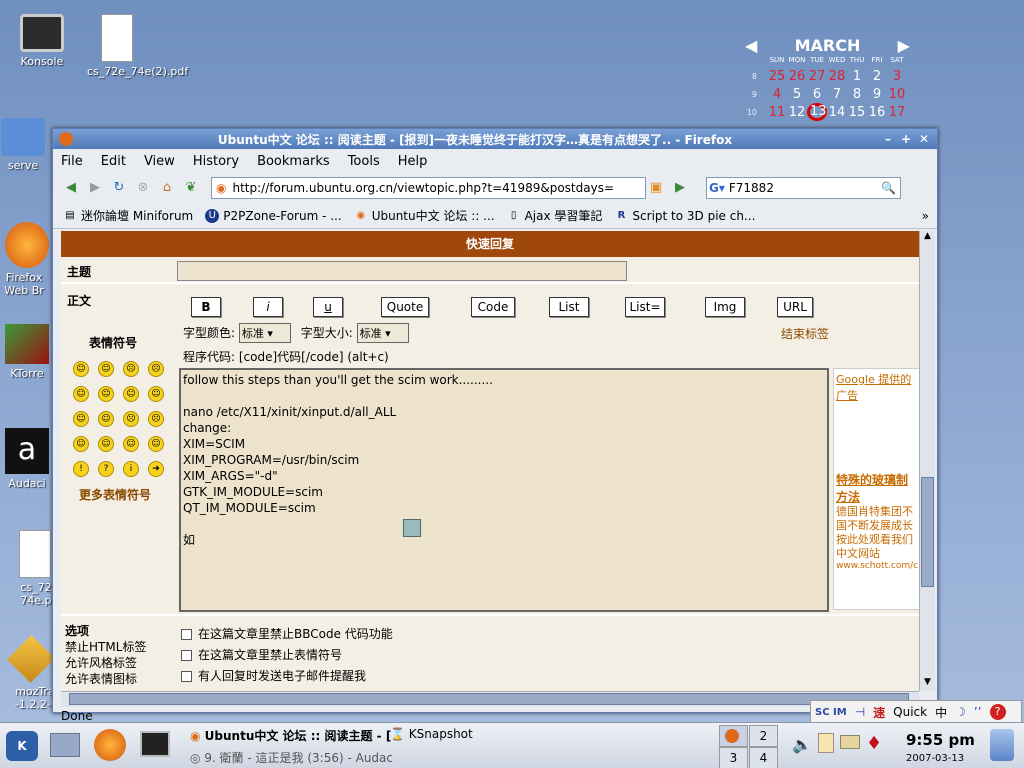 This screenshot has height=768, width=1024. Describe the element at coordinates (206, 307) in the screenshot. I see `bold-button: B` at that location.